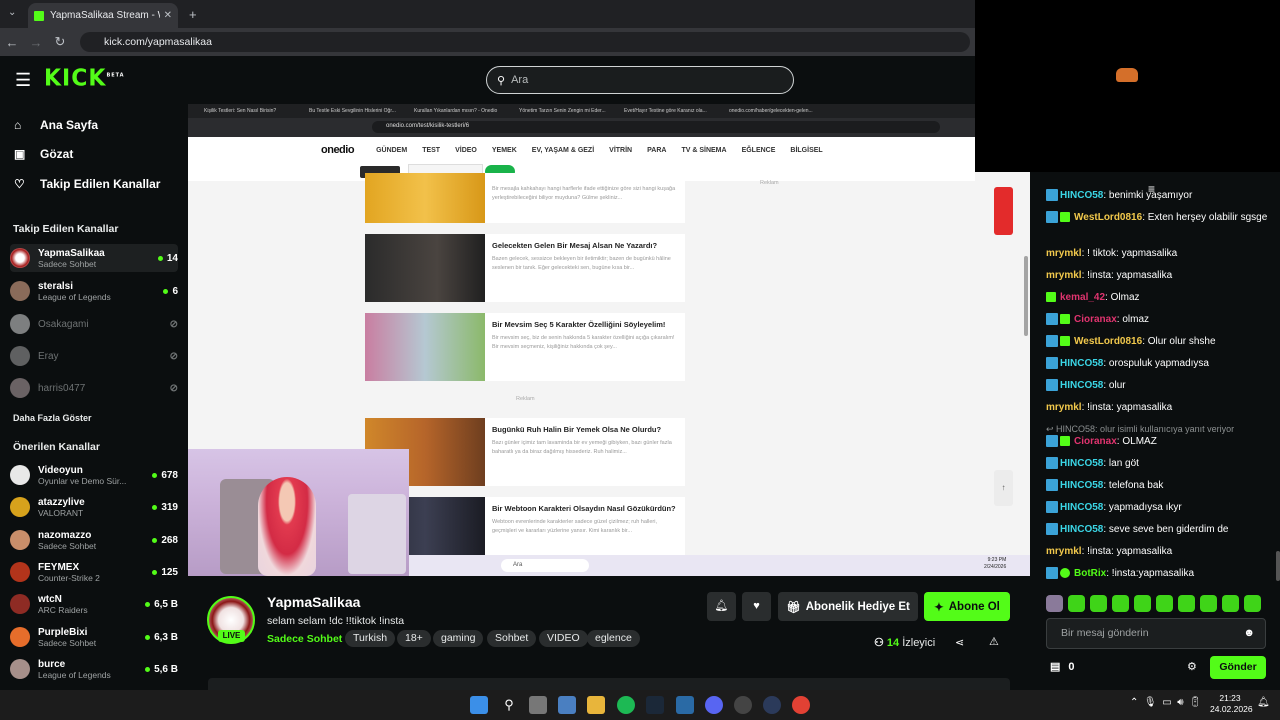 This screenshot has height=720, width=1280. I want to click on chat-input: Bir mesaj gönderin ☻, so click(1156, 633).